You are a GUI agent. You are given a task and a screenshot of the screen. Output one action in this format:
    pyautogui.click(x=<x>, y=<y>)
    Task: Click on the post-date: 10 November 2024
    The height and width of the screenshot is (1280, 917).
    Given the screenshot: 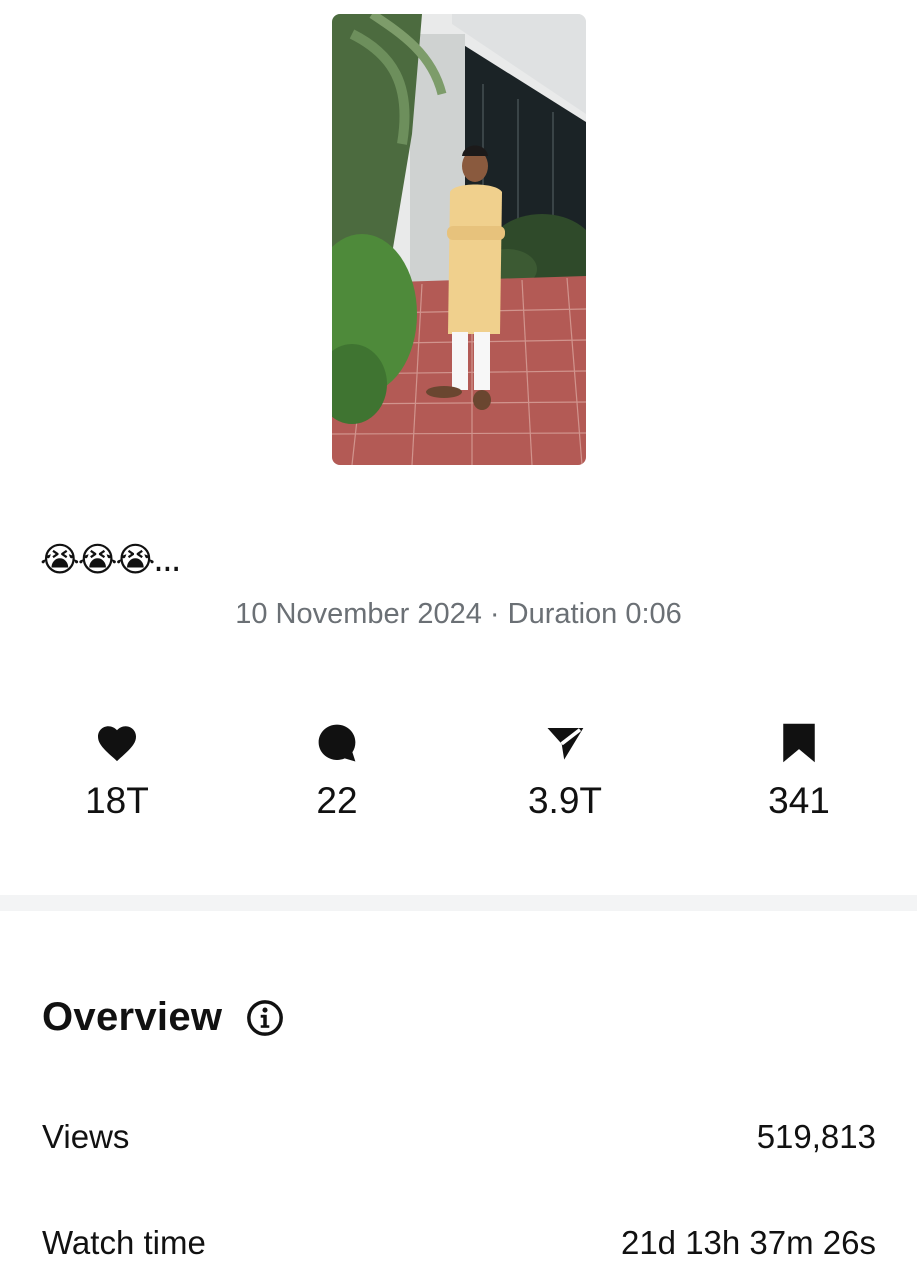 What is the action you would take?
    pyautogui.click(x=358, y=614)
    